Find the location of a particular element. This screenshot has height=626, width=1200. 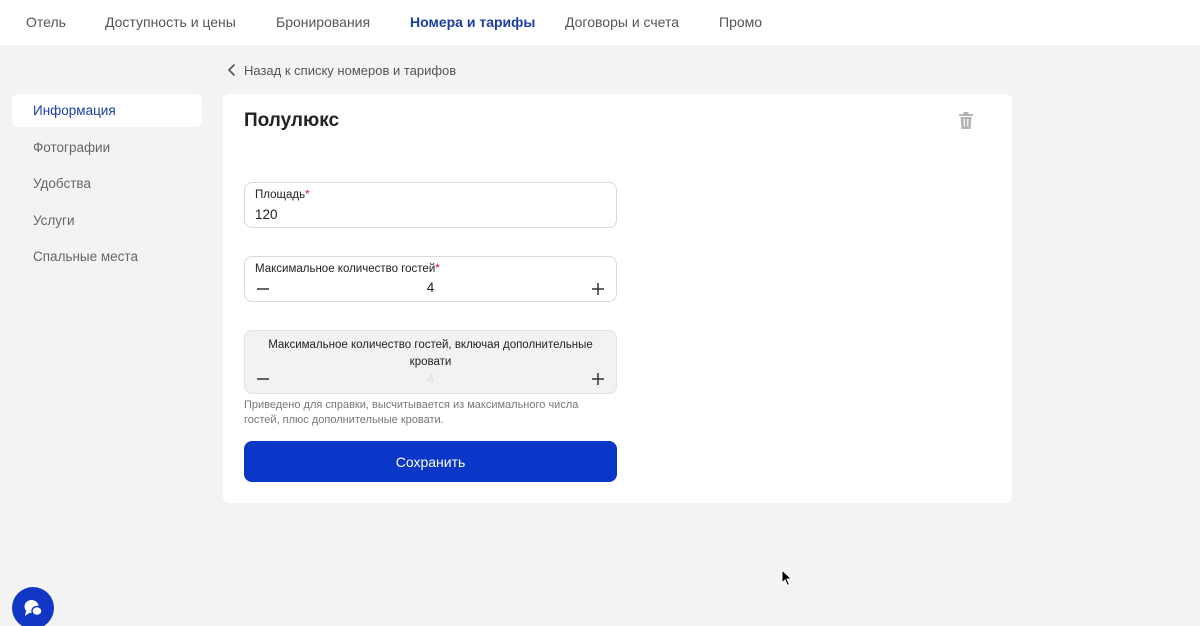

max-guests-extra-value: 4 is located at coordinates (430, 378).